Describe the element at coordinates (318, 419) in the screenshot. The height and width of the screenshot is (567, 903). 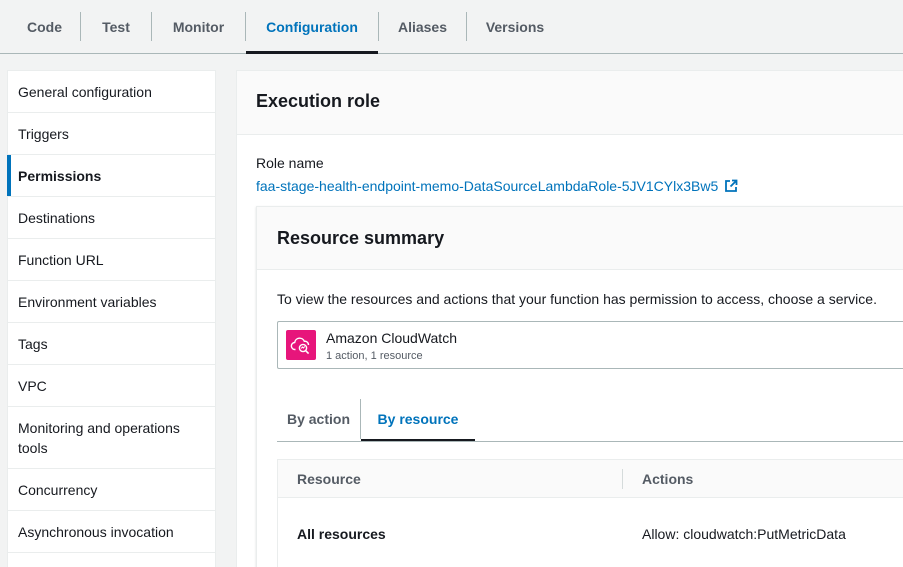
I see `tab-by-action: By action` at that location.